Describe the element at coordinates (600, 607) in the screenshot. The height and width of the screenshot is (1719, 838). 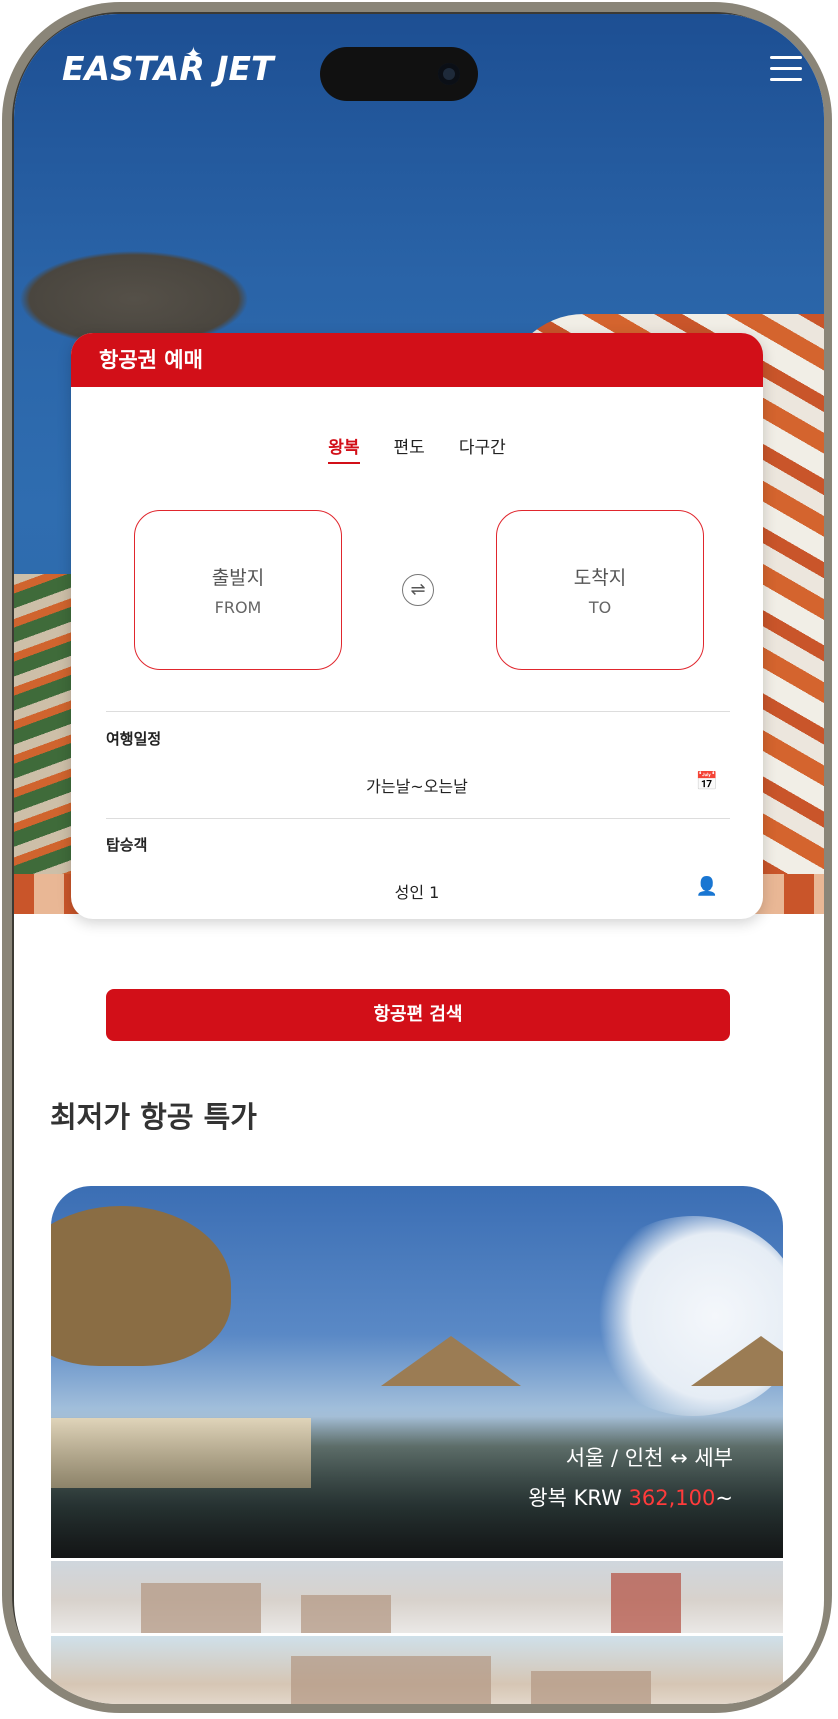
I see `arrival-label-en: TO` at that location.